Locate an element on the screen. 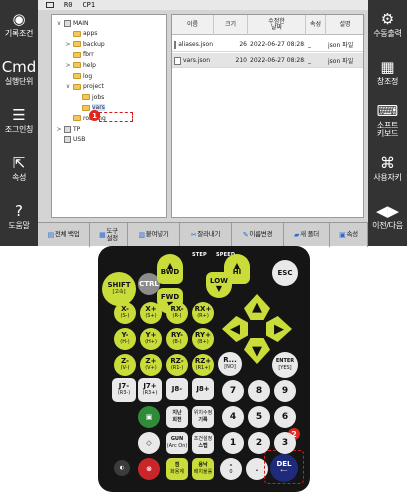 The height and width of the screenshot is (492, 407). gear-icon: ⚙ is located at coordinates (387, 19).